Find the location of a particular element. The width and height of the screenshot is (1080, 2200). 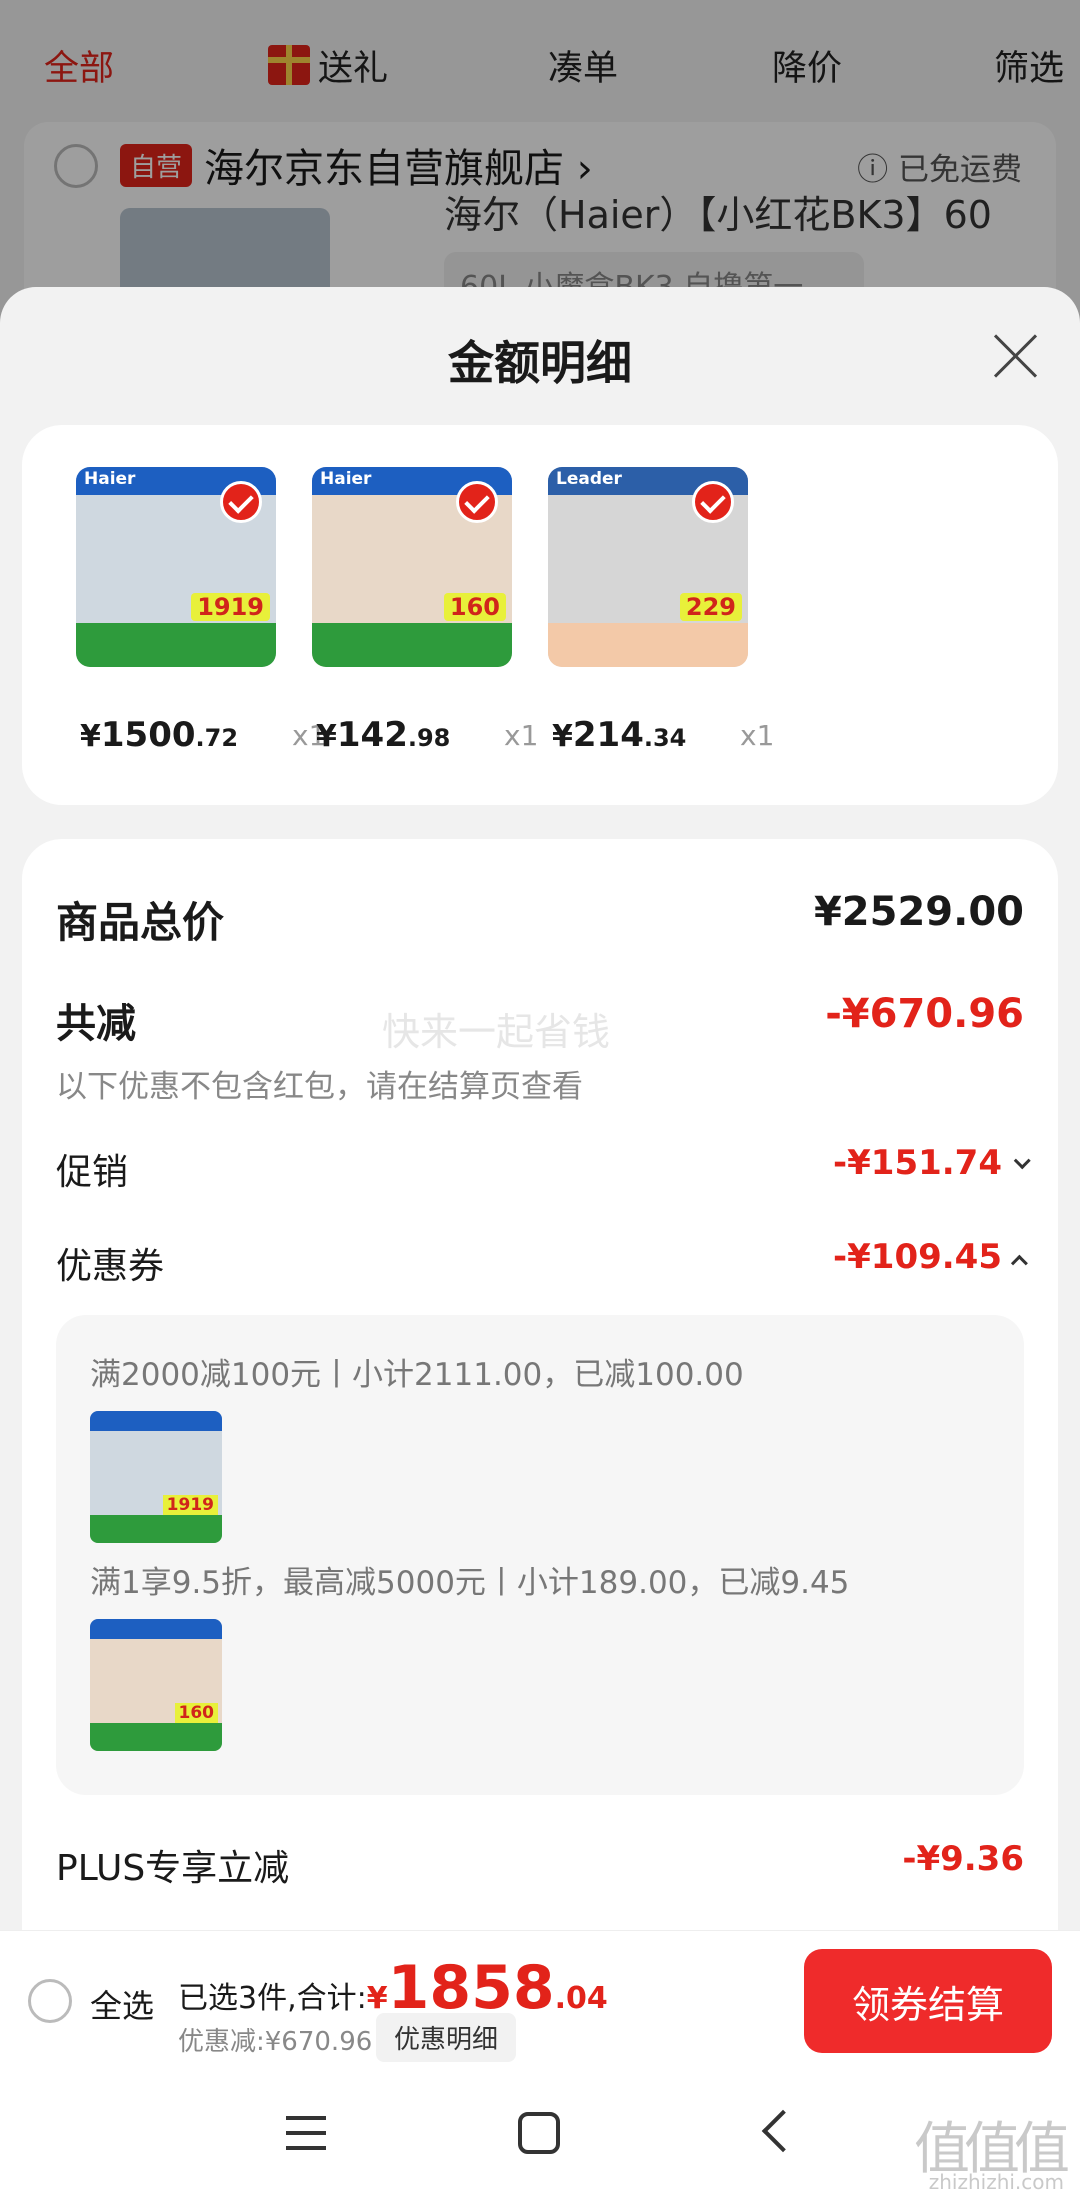

price-integer: 214 is located at coordinates (608, 735).